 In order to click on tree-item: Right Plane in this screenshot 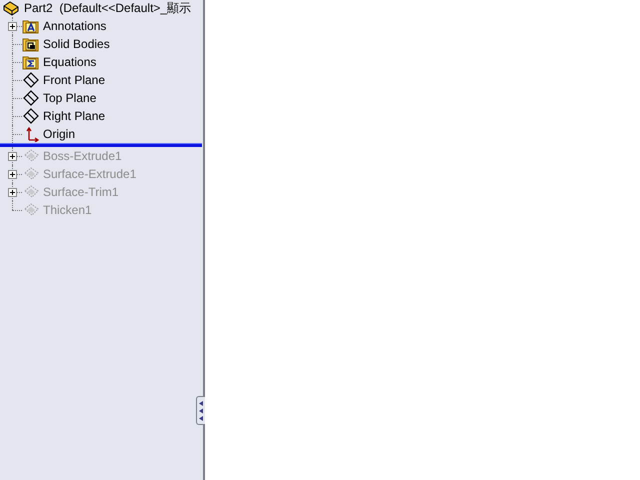, I will do `click(74, 116)`.